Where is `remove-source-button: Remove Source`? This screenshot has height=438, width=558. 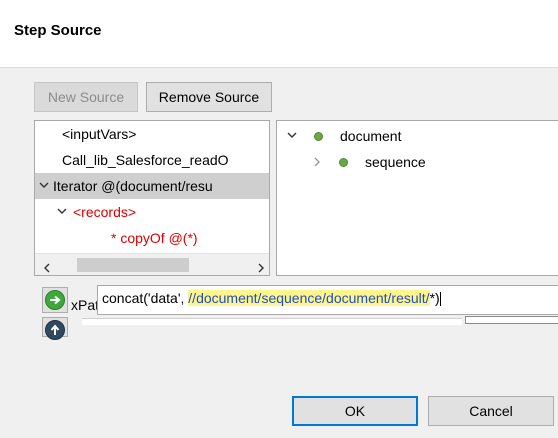 remove-source-button: Remove Source is located at coordinates (209, 97).